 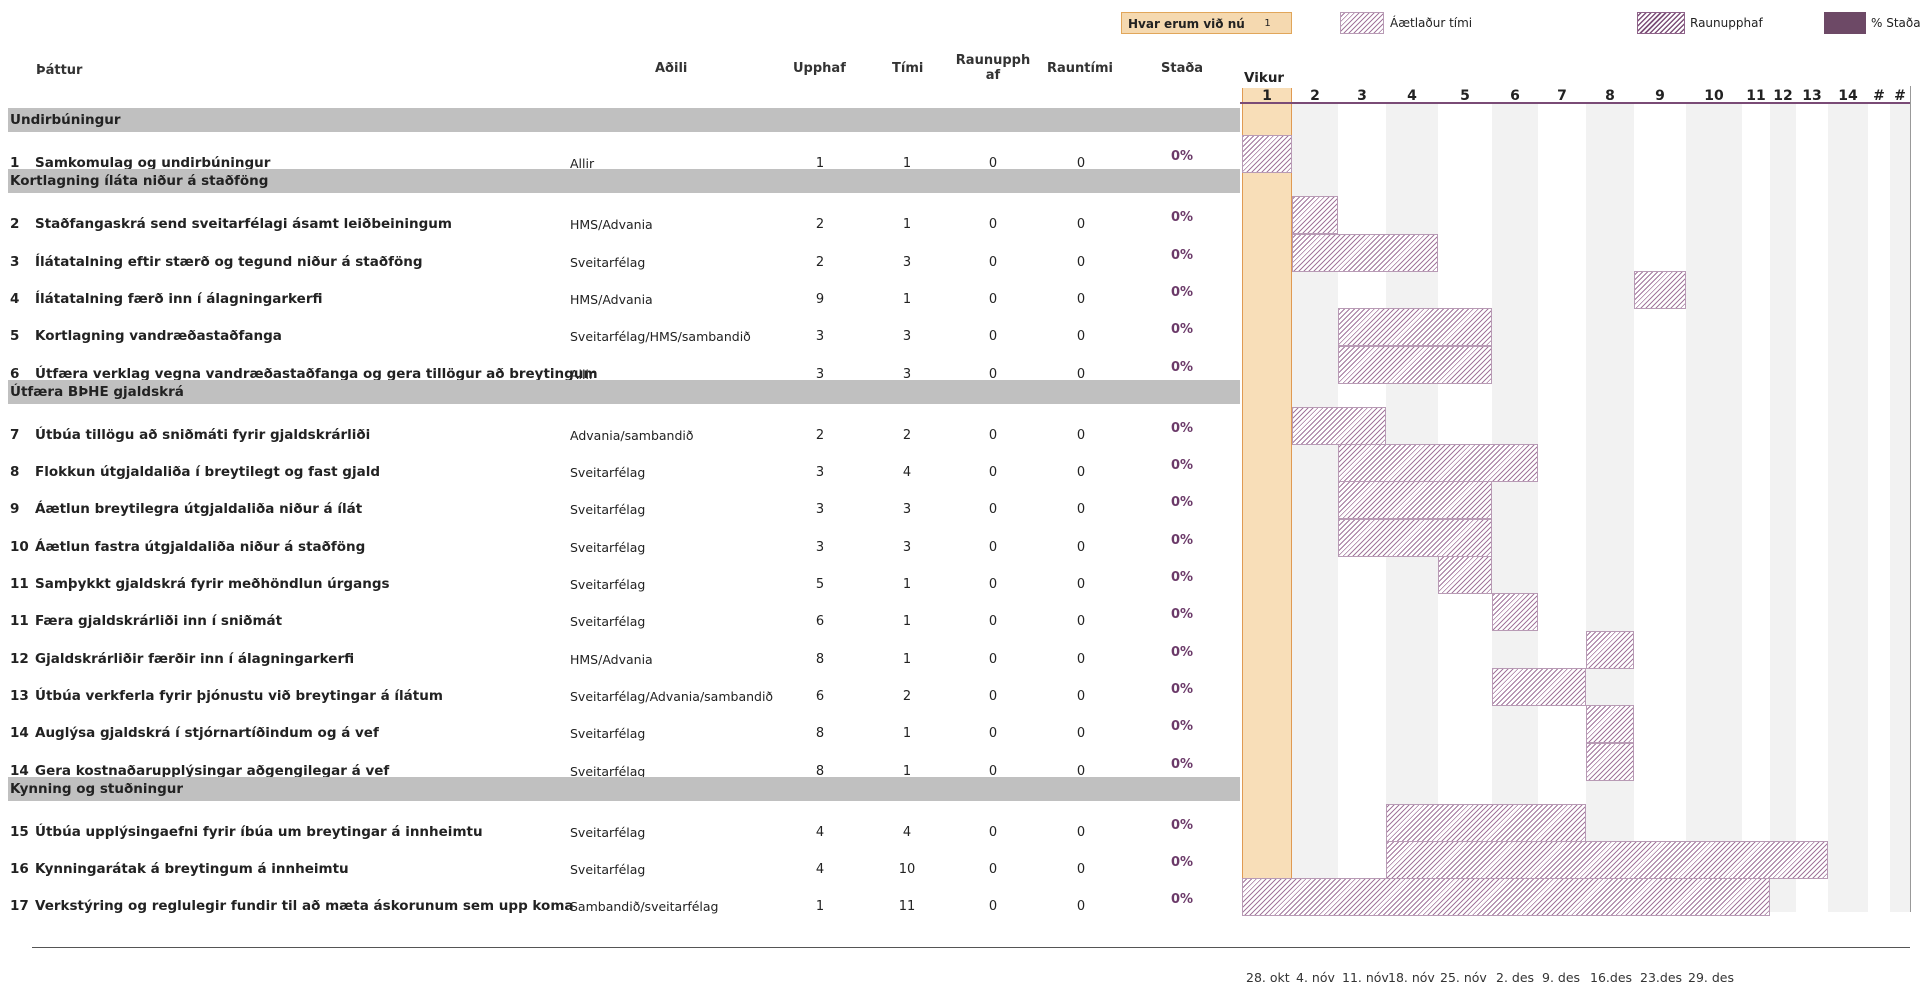 I want to click on section-header: Kortlagning íláta niður á staðföng, so click(x=624, y=181).